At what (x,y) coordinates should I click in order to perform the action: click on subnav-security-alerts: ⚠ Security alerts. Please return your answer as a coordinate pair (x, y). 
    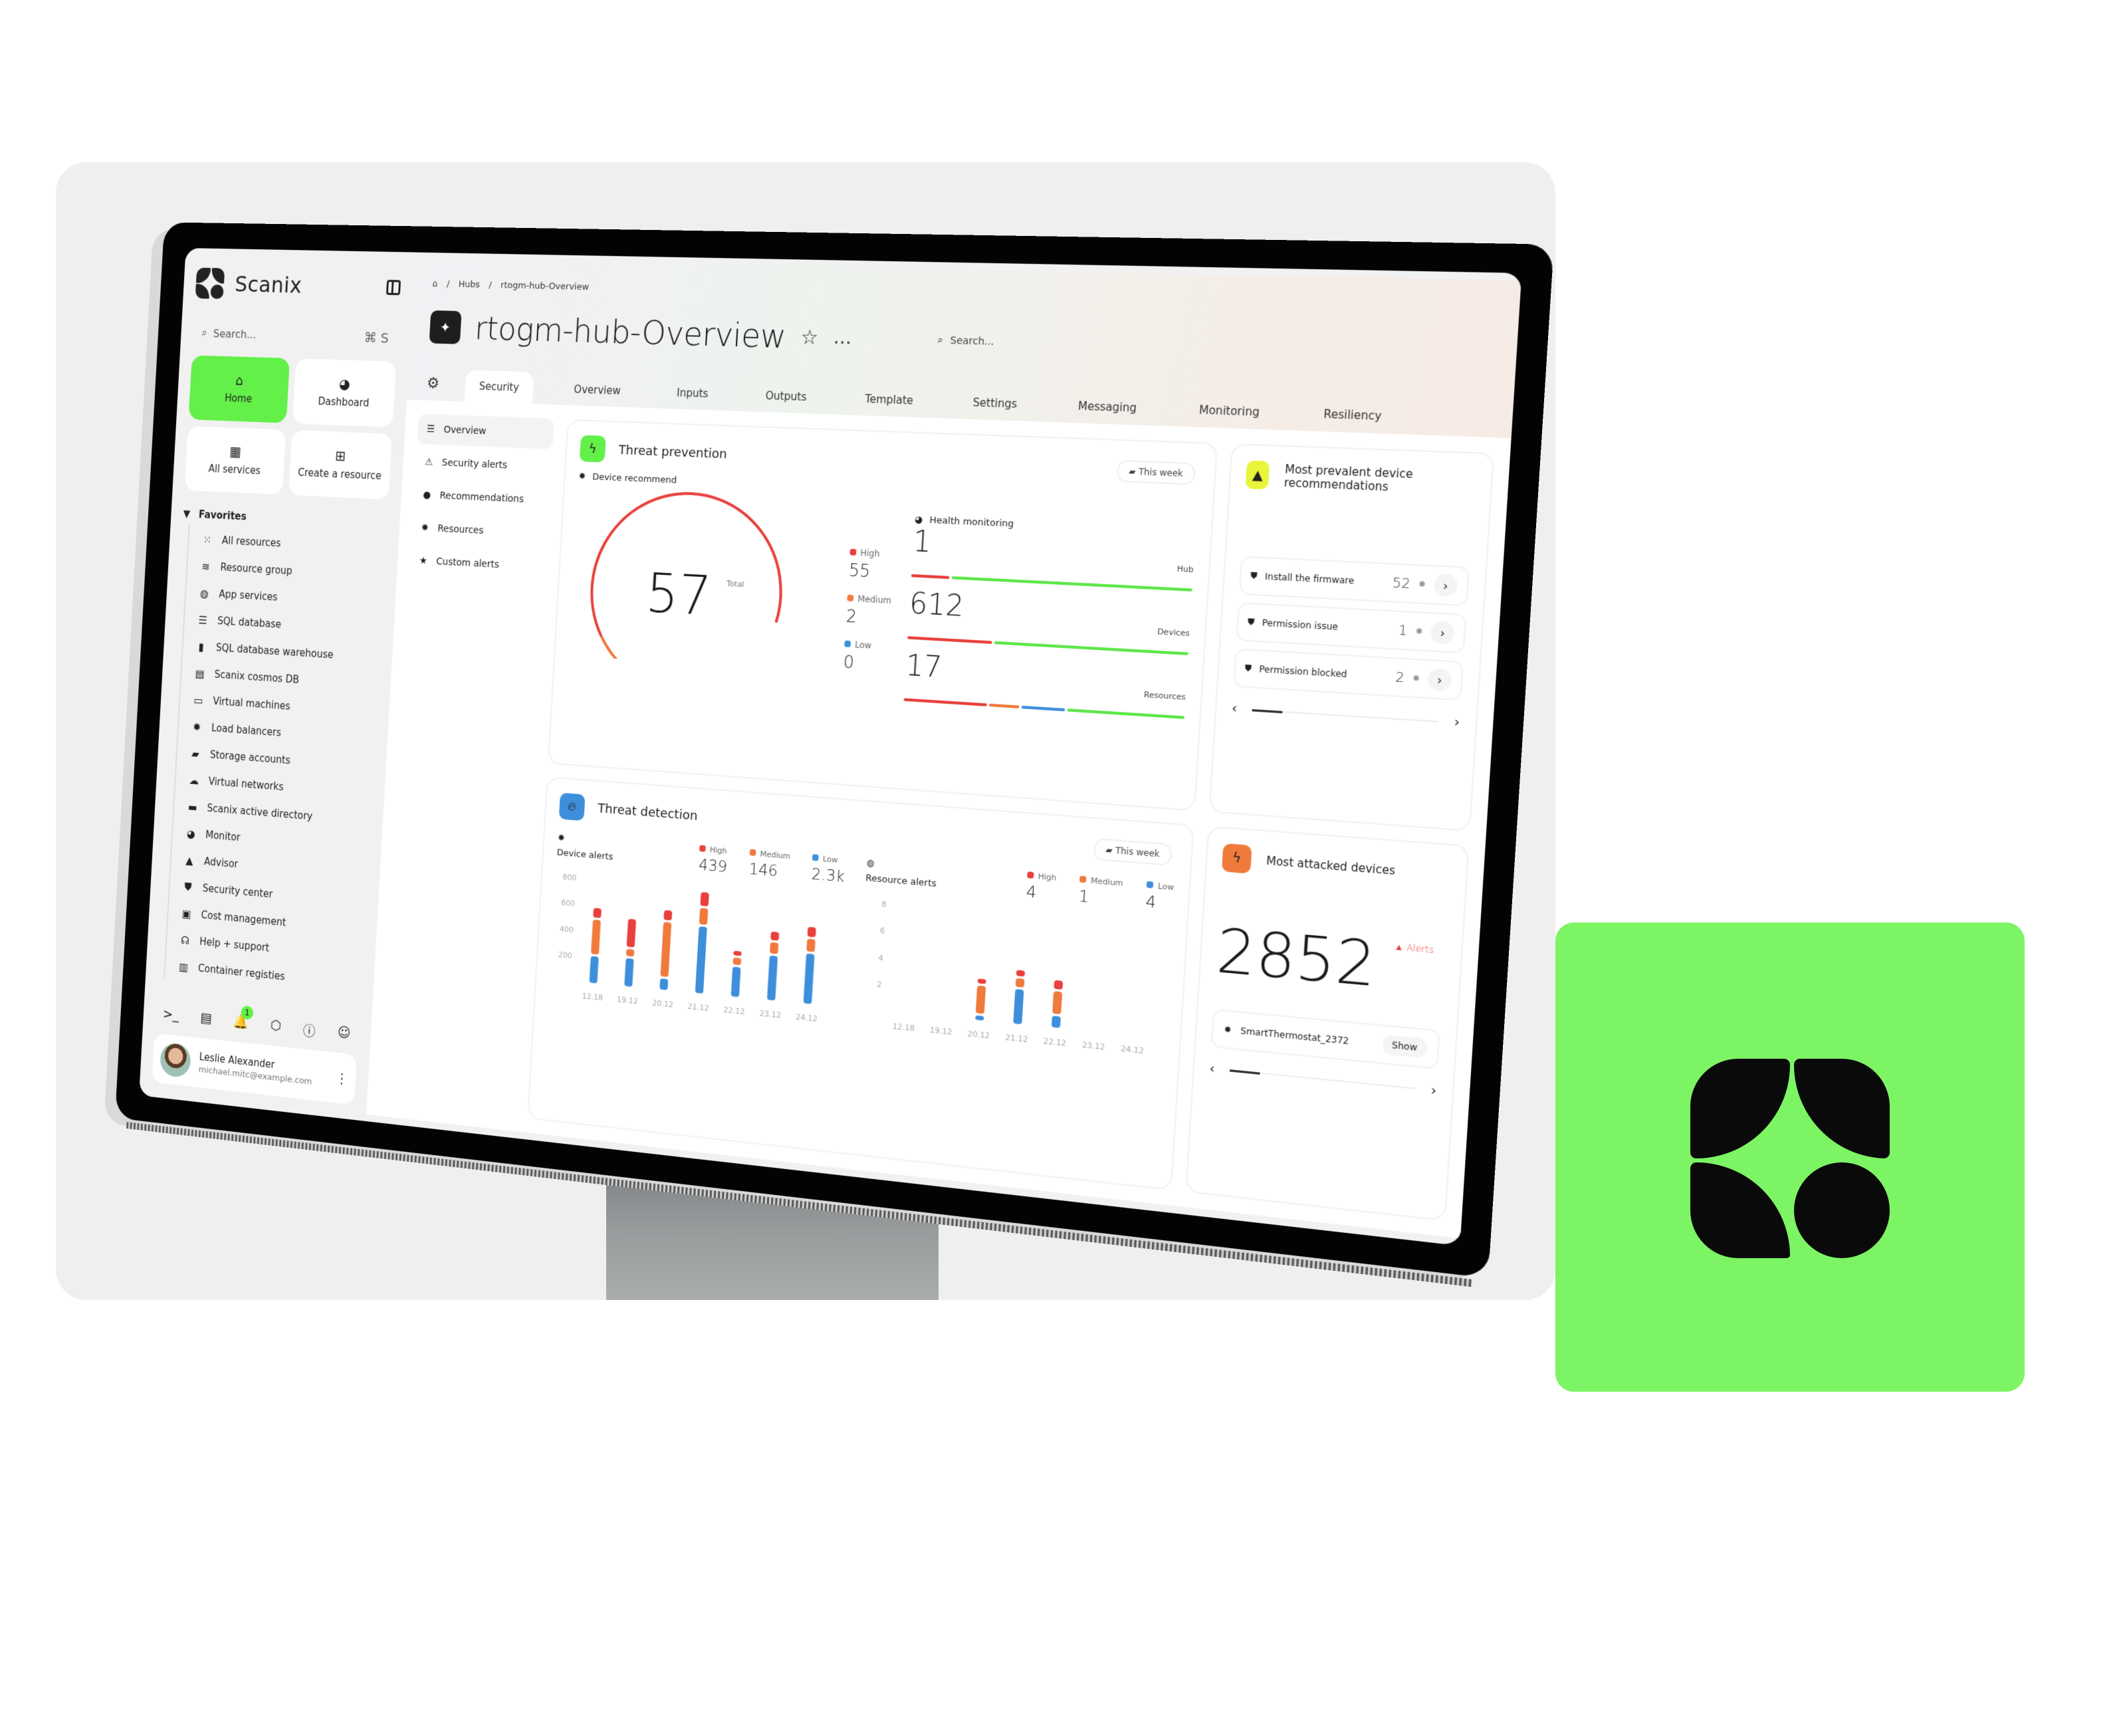
    Looking at the image, I should click on (484, 465).